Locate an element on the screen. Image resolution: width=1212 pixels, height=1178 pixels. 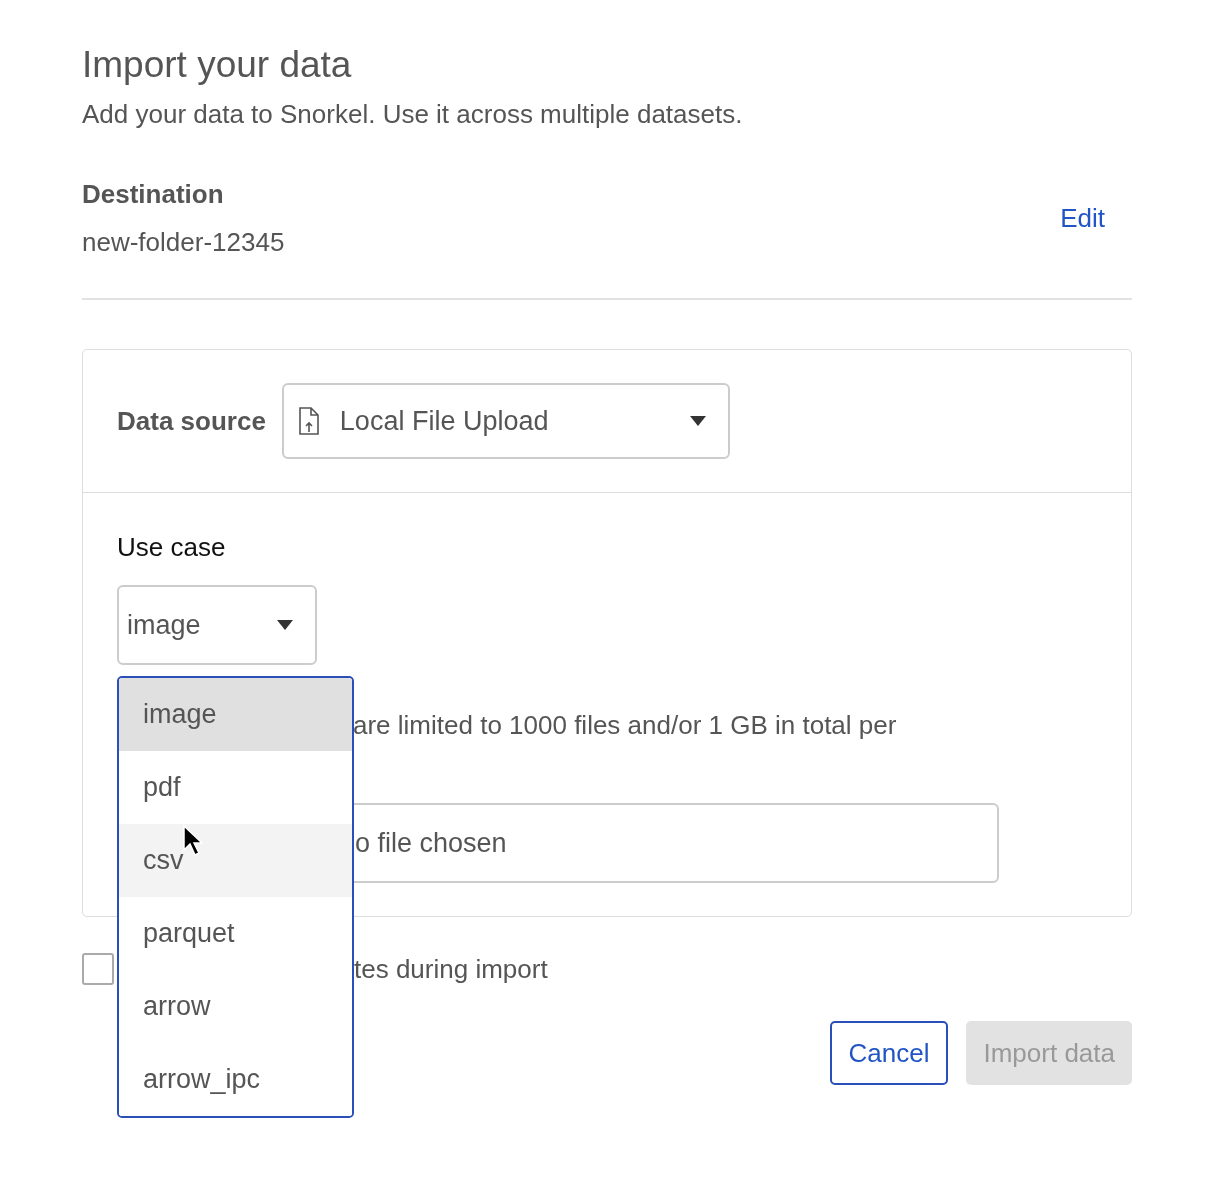
destination-value: new-folder-12345 is located at coordinates (183, 242).